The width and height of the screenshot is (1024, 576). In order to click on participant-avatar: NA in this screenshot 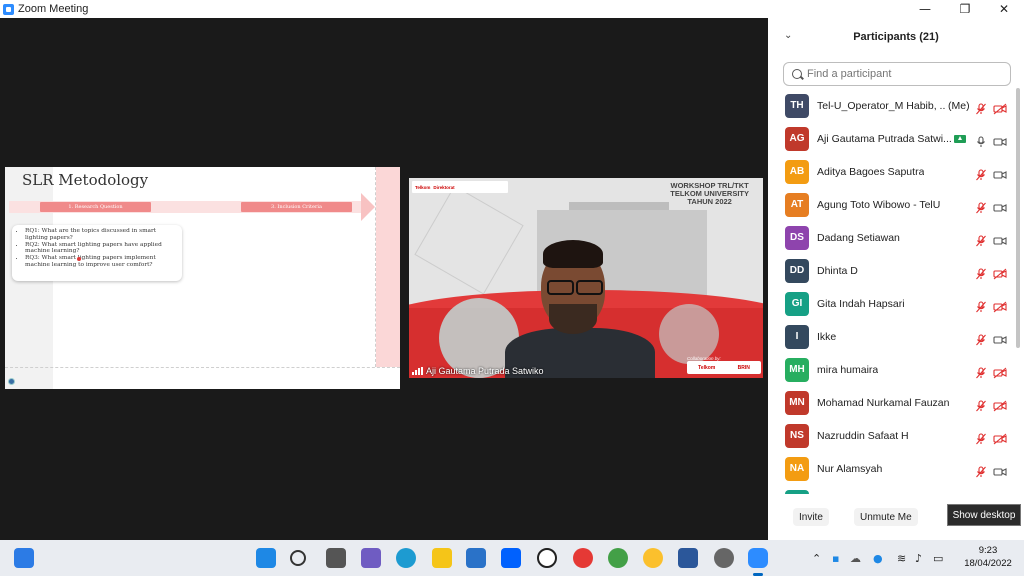, I will do `click(797, 468)`.